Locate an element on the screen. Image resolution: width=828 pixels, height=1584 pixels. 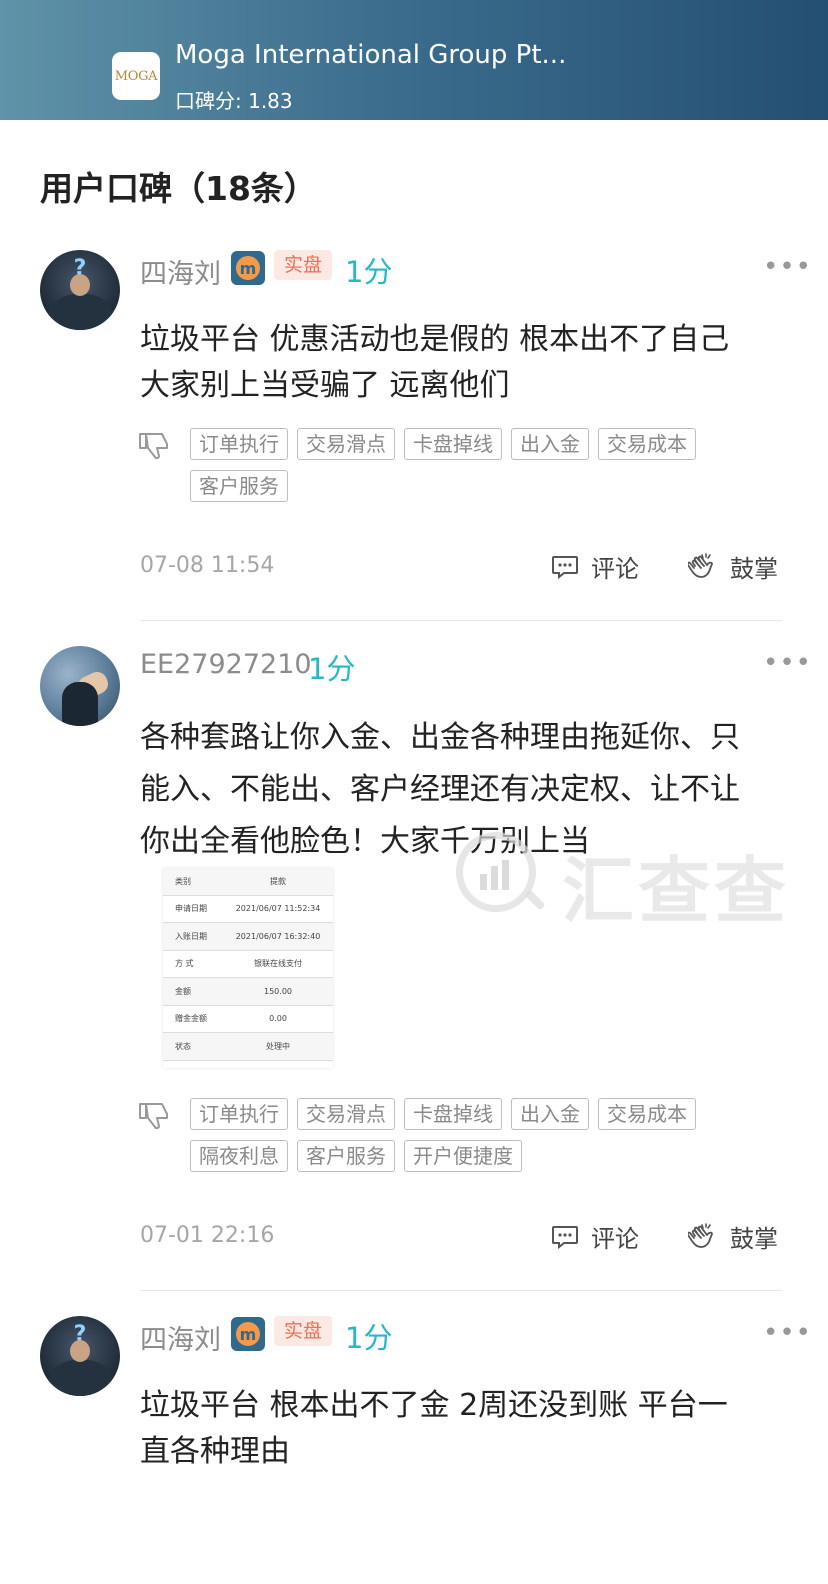
review-text: 垃圾平台 根本出不了金 2周还没到账 平台一 直各种理由 is located at coordinates (434, 1428).